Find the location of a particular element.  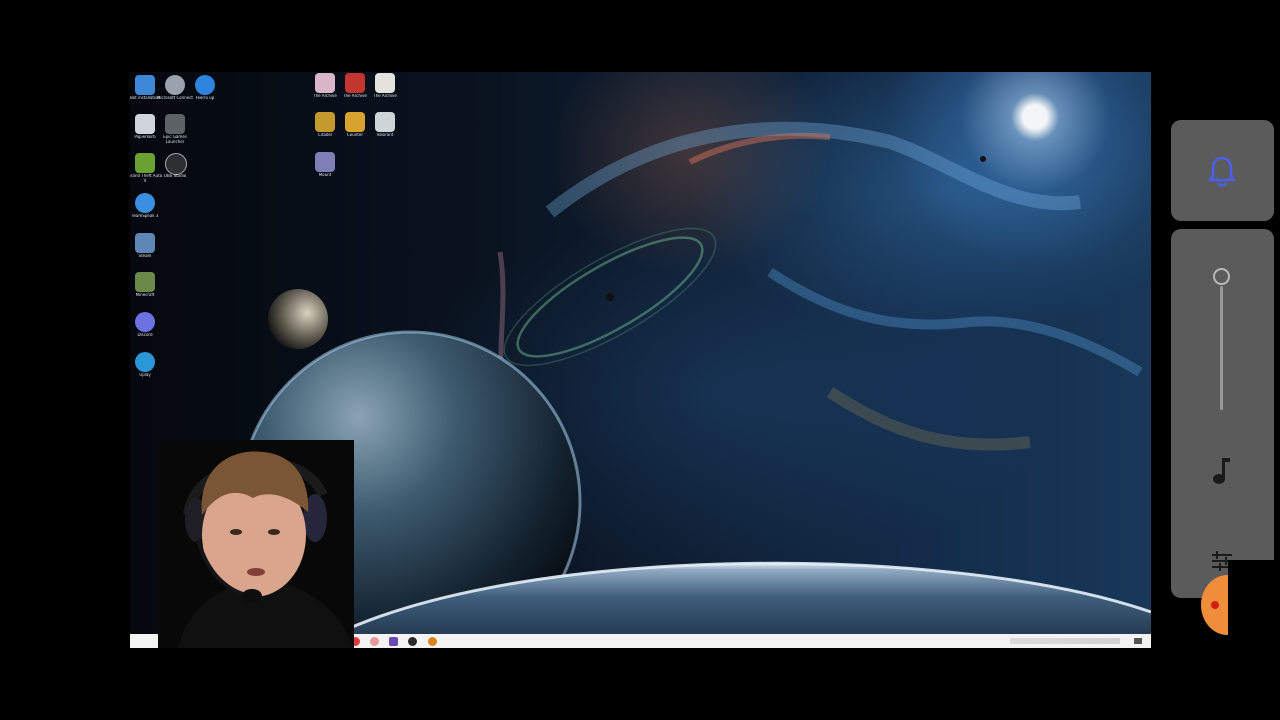

desktop-icon: Hierro up is located at coordinates (205, 92).